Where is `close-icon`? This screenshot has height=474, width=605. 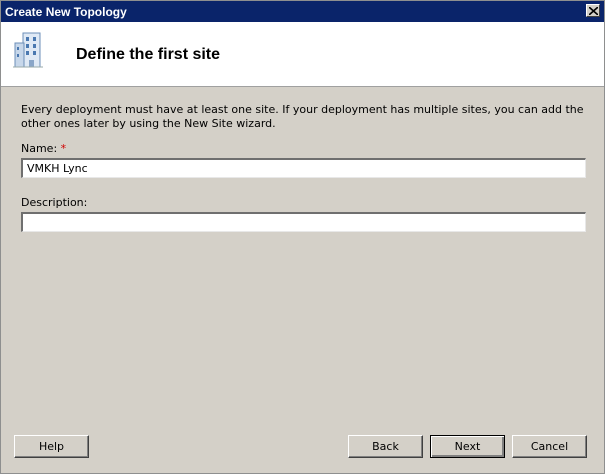
close-icon is located at coordinates (593, 11).